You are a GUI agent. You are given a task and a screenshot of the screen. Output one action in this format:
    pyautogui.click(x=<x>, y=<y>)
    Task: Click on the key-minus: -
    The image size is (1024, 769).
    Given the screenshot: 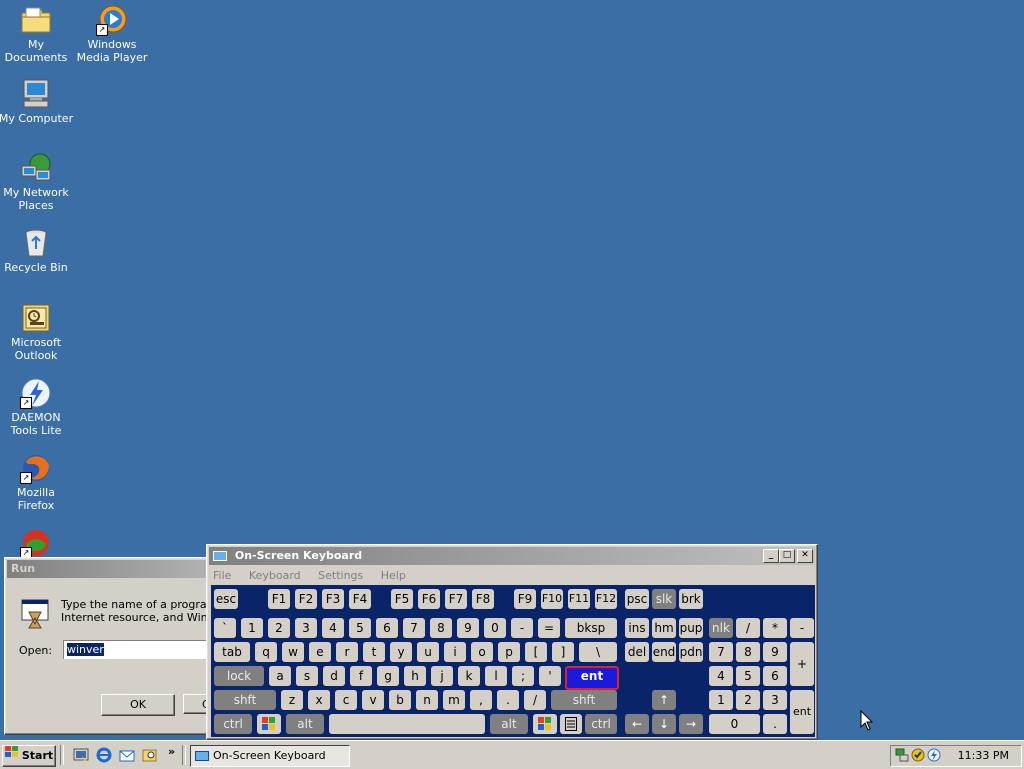 What is the action you would take?
    pyautogui.click(x=522, y=628)
    